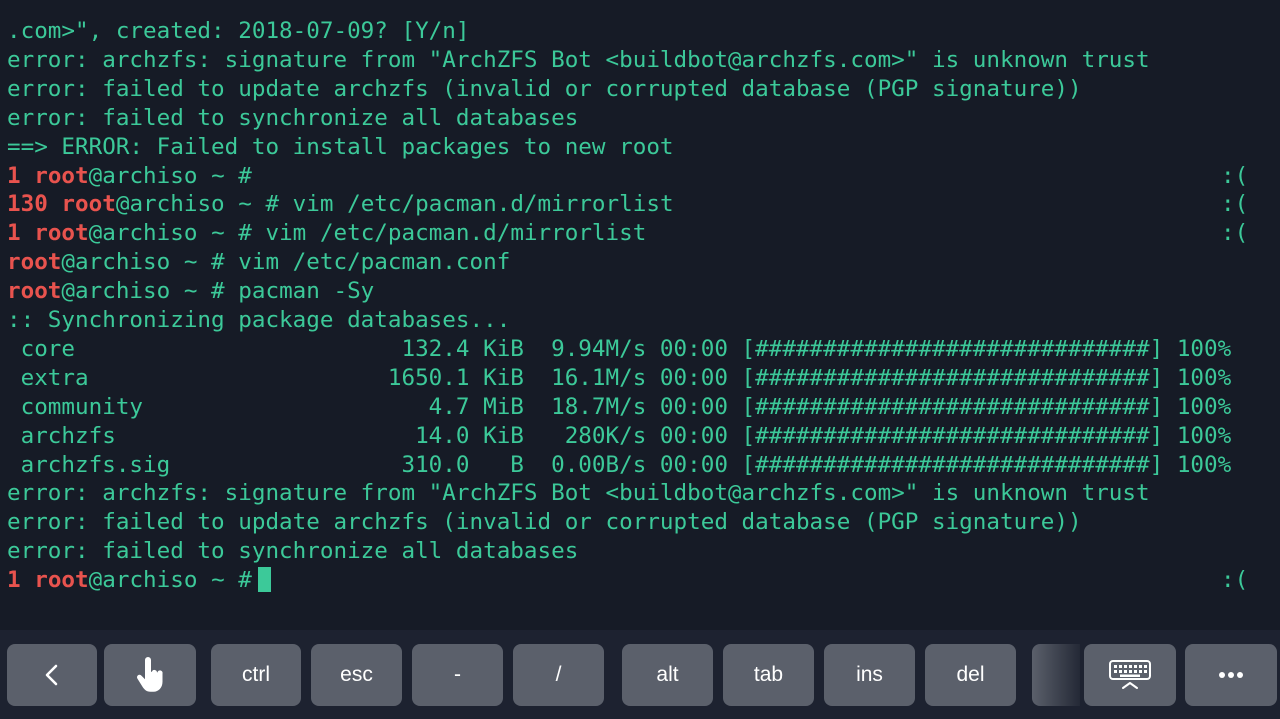 This screenshot has height=719, width=1280. I want to click on chevron-left-icon, so click(52, 675).